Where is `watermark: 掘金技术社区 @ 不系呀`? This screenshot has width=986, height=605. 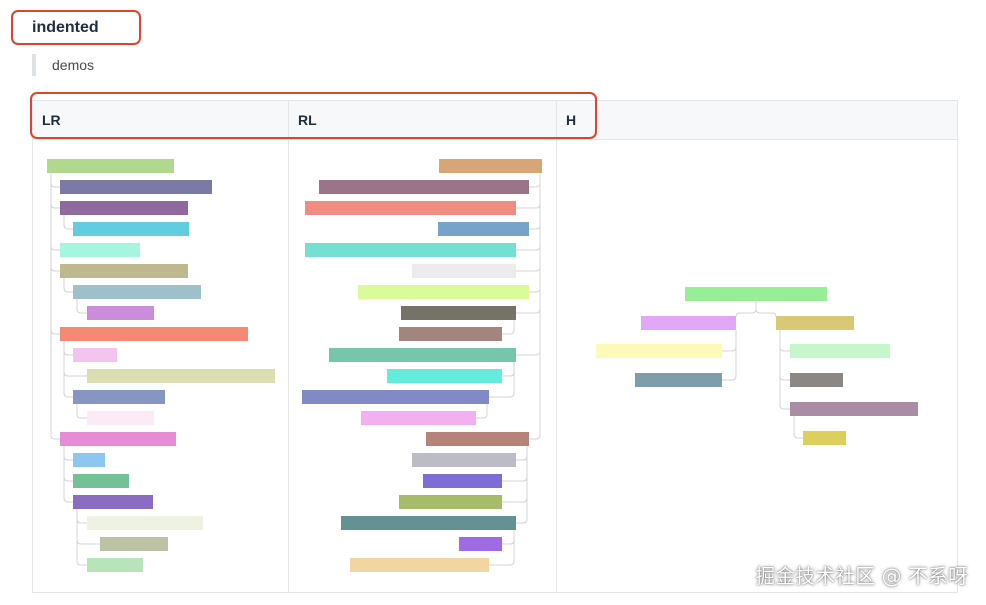
watermark: 掘金技术社区 @ 不系呀 is located at coordinates (861, 576).